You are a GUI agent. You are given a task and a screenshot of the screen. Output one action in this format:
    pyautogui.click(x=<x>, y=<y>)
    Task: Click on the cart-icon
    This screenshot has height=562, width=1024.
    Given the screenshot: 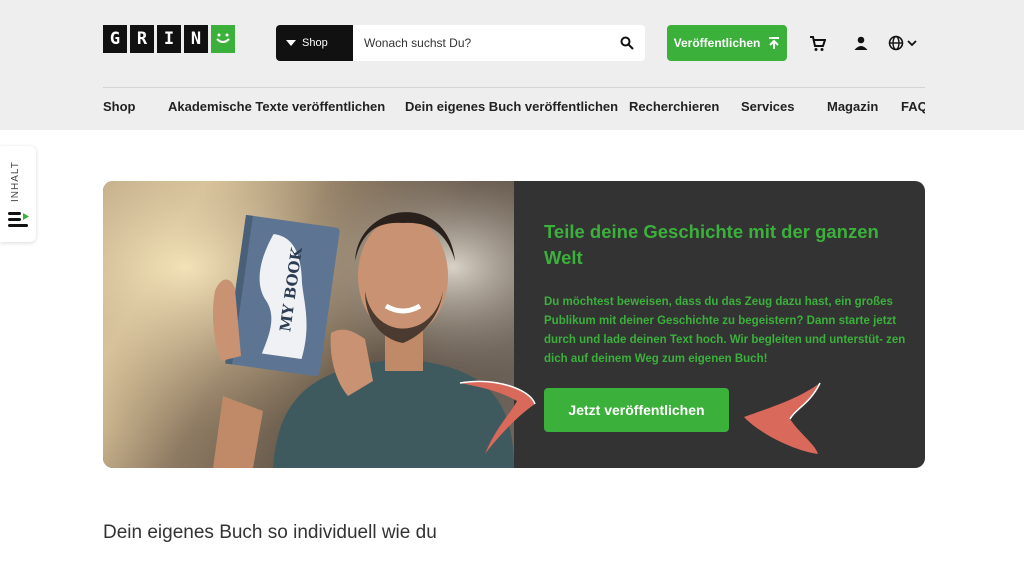 What is the action you would take?
    pyautogui.click(x=817, y=43)
    